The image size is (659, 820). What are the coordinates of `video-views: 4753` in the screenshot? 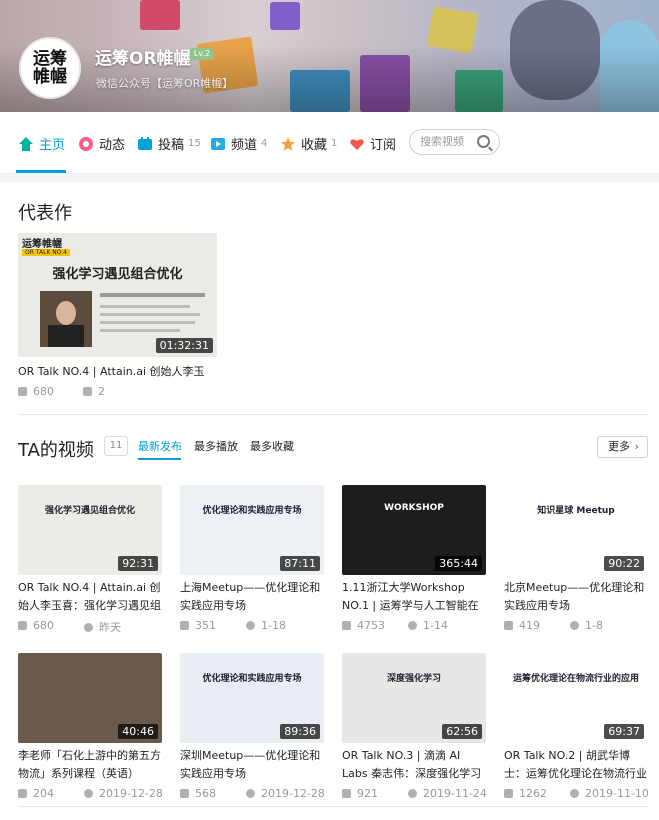 It's located at (363, 625).